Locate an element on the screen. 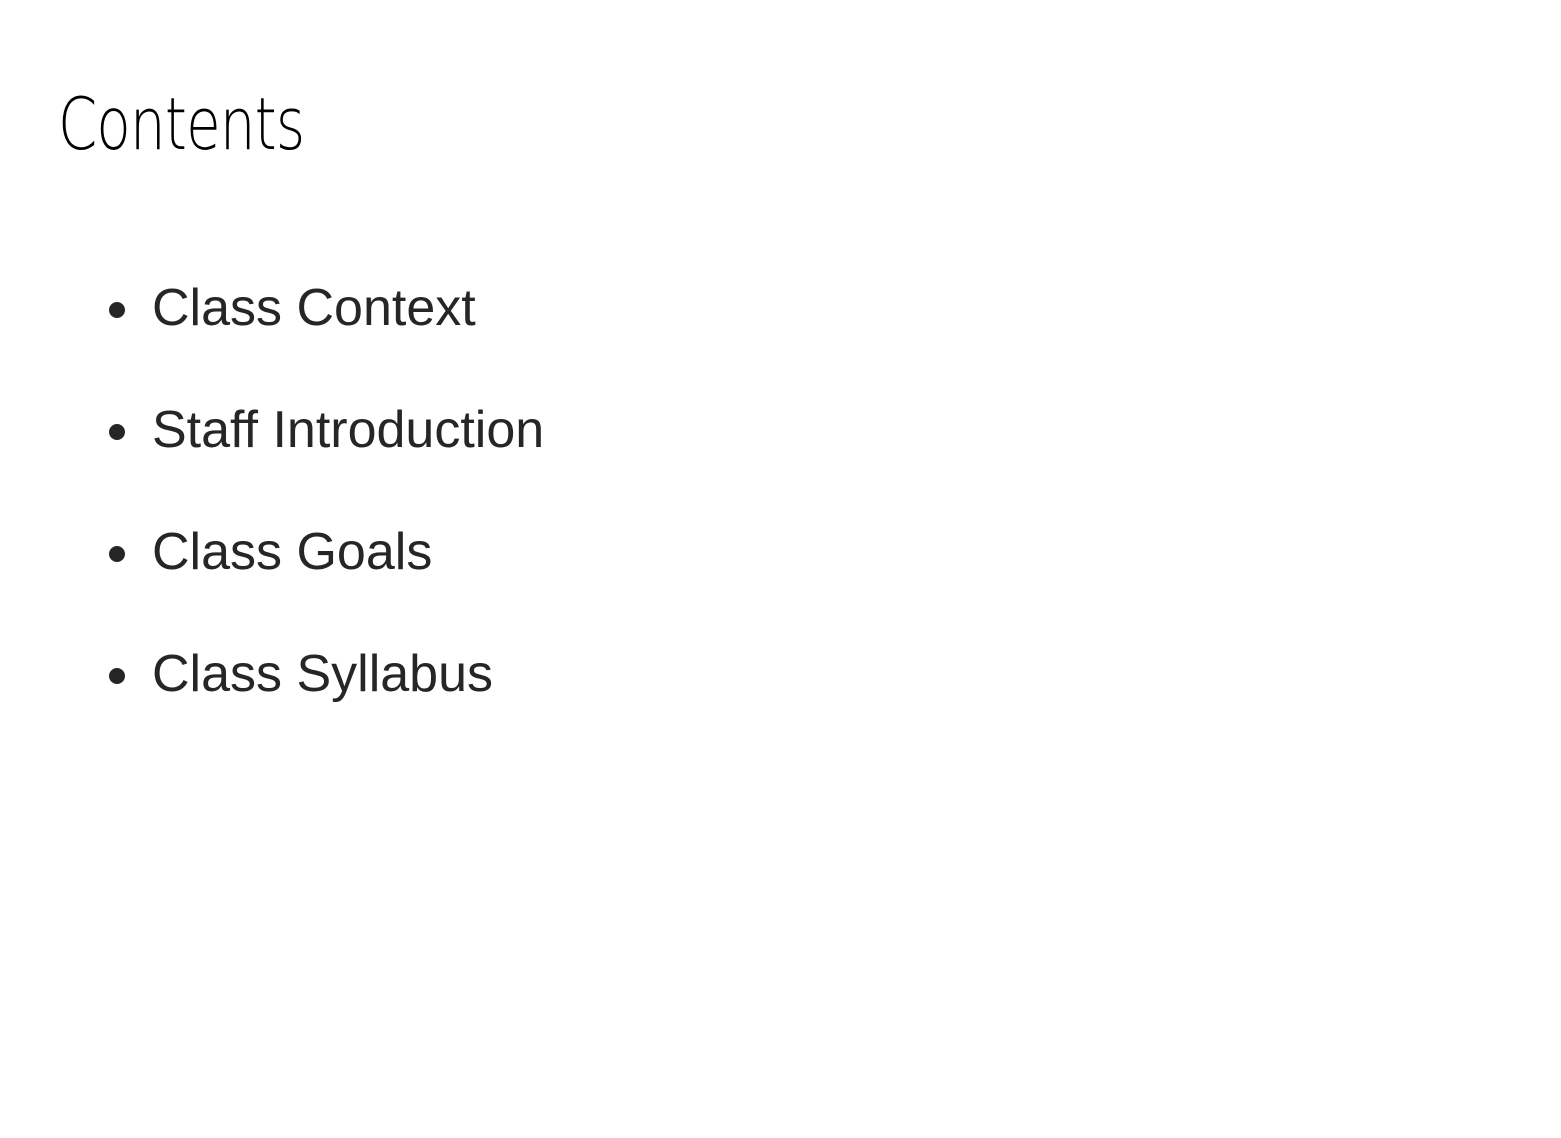 The image size is (1561, 1138). toc-link-class-goals: Class Goals is located at coordinates (292, 552).